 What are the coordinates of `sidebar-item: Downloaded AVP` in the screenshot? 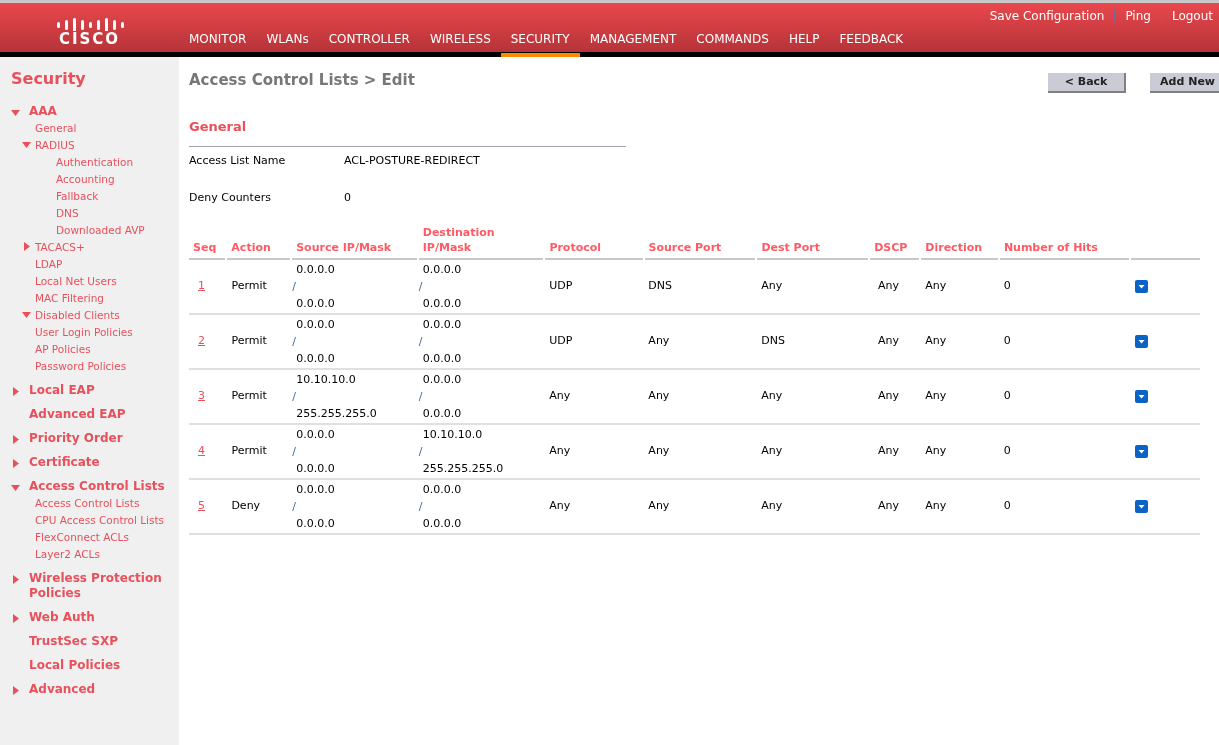 It's located at (100, 230).